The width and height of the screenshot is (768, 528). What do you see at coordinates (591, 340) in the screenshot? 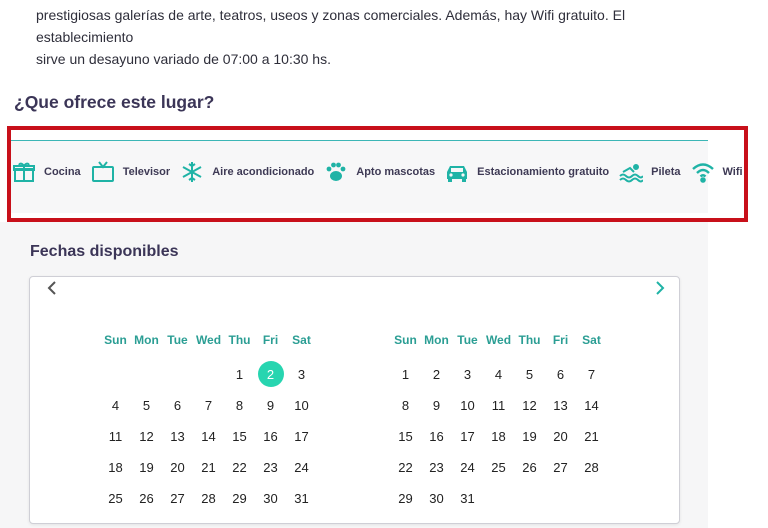
I see `weekday-label: Sat` at bounding box center [591, 340].